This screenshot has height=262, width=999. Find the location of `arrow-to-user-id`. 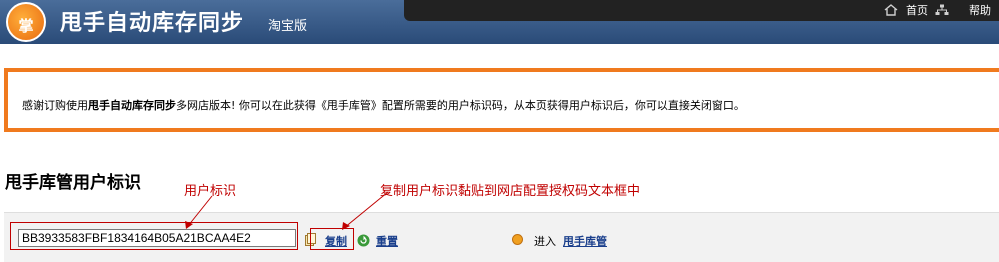

arrow-to-user-id is located at coordinates (200, 211).